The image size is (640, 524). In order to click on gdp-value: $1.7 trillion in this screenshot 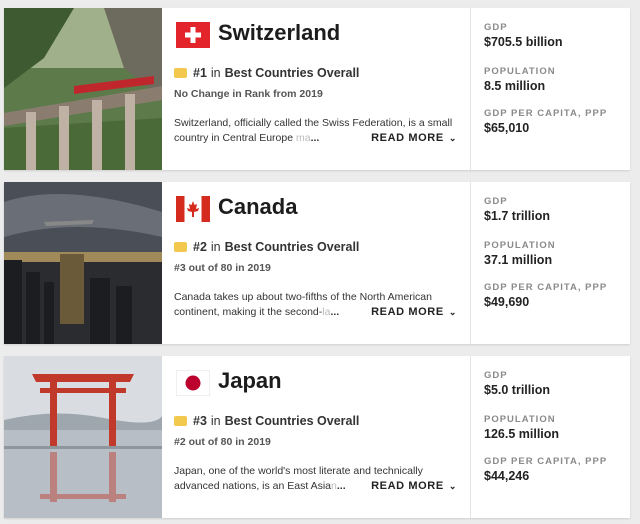, I will do `click(517, 216)`.